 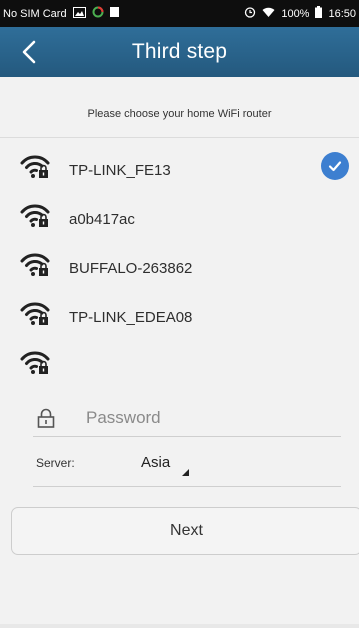 I want to click on dropdown-caret-icon, so click(x=185, y=472).